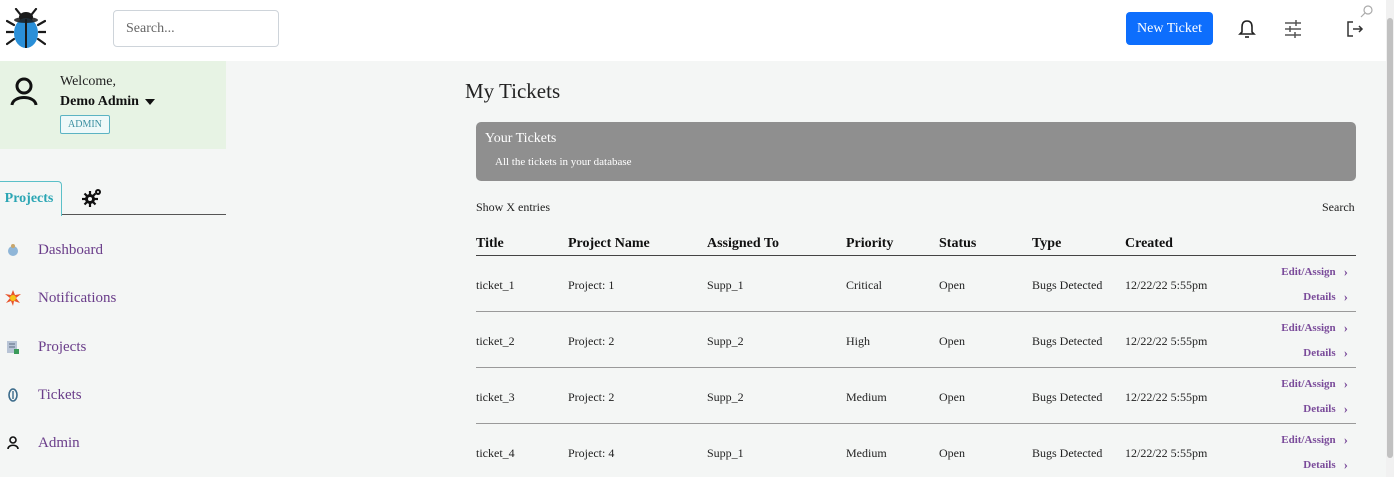 This screenshot has height=477, width=1394. I want to click on welcome-card: Welcome, Demo Admin ADMIN, so click(113, 105).